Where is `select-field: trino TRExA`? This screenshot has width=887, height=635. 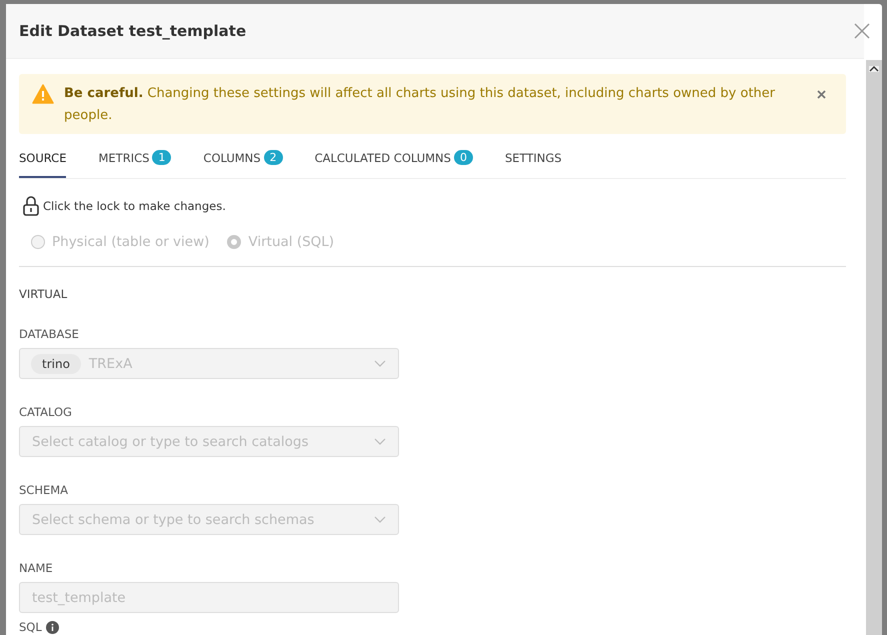
select-field: trino TRExA is located at coordinates (209, 363).